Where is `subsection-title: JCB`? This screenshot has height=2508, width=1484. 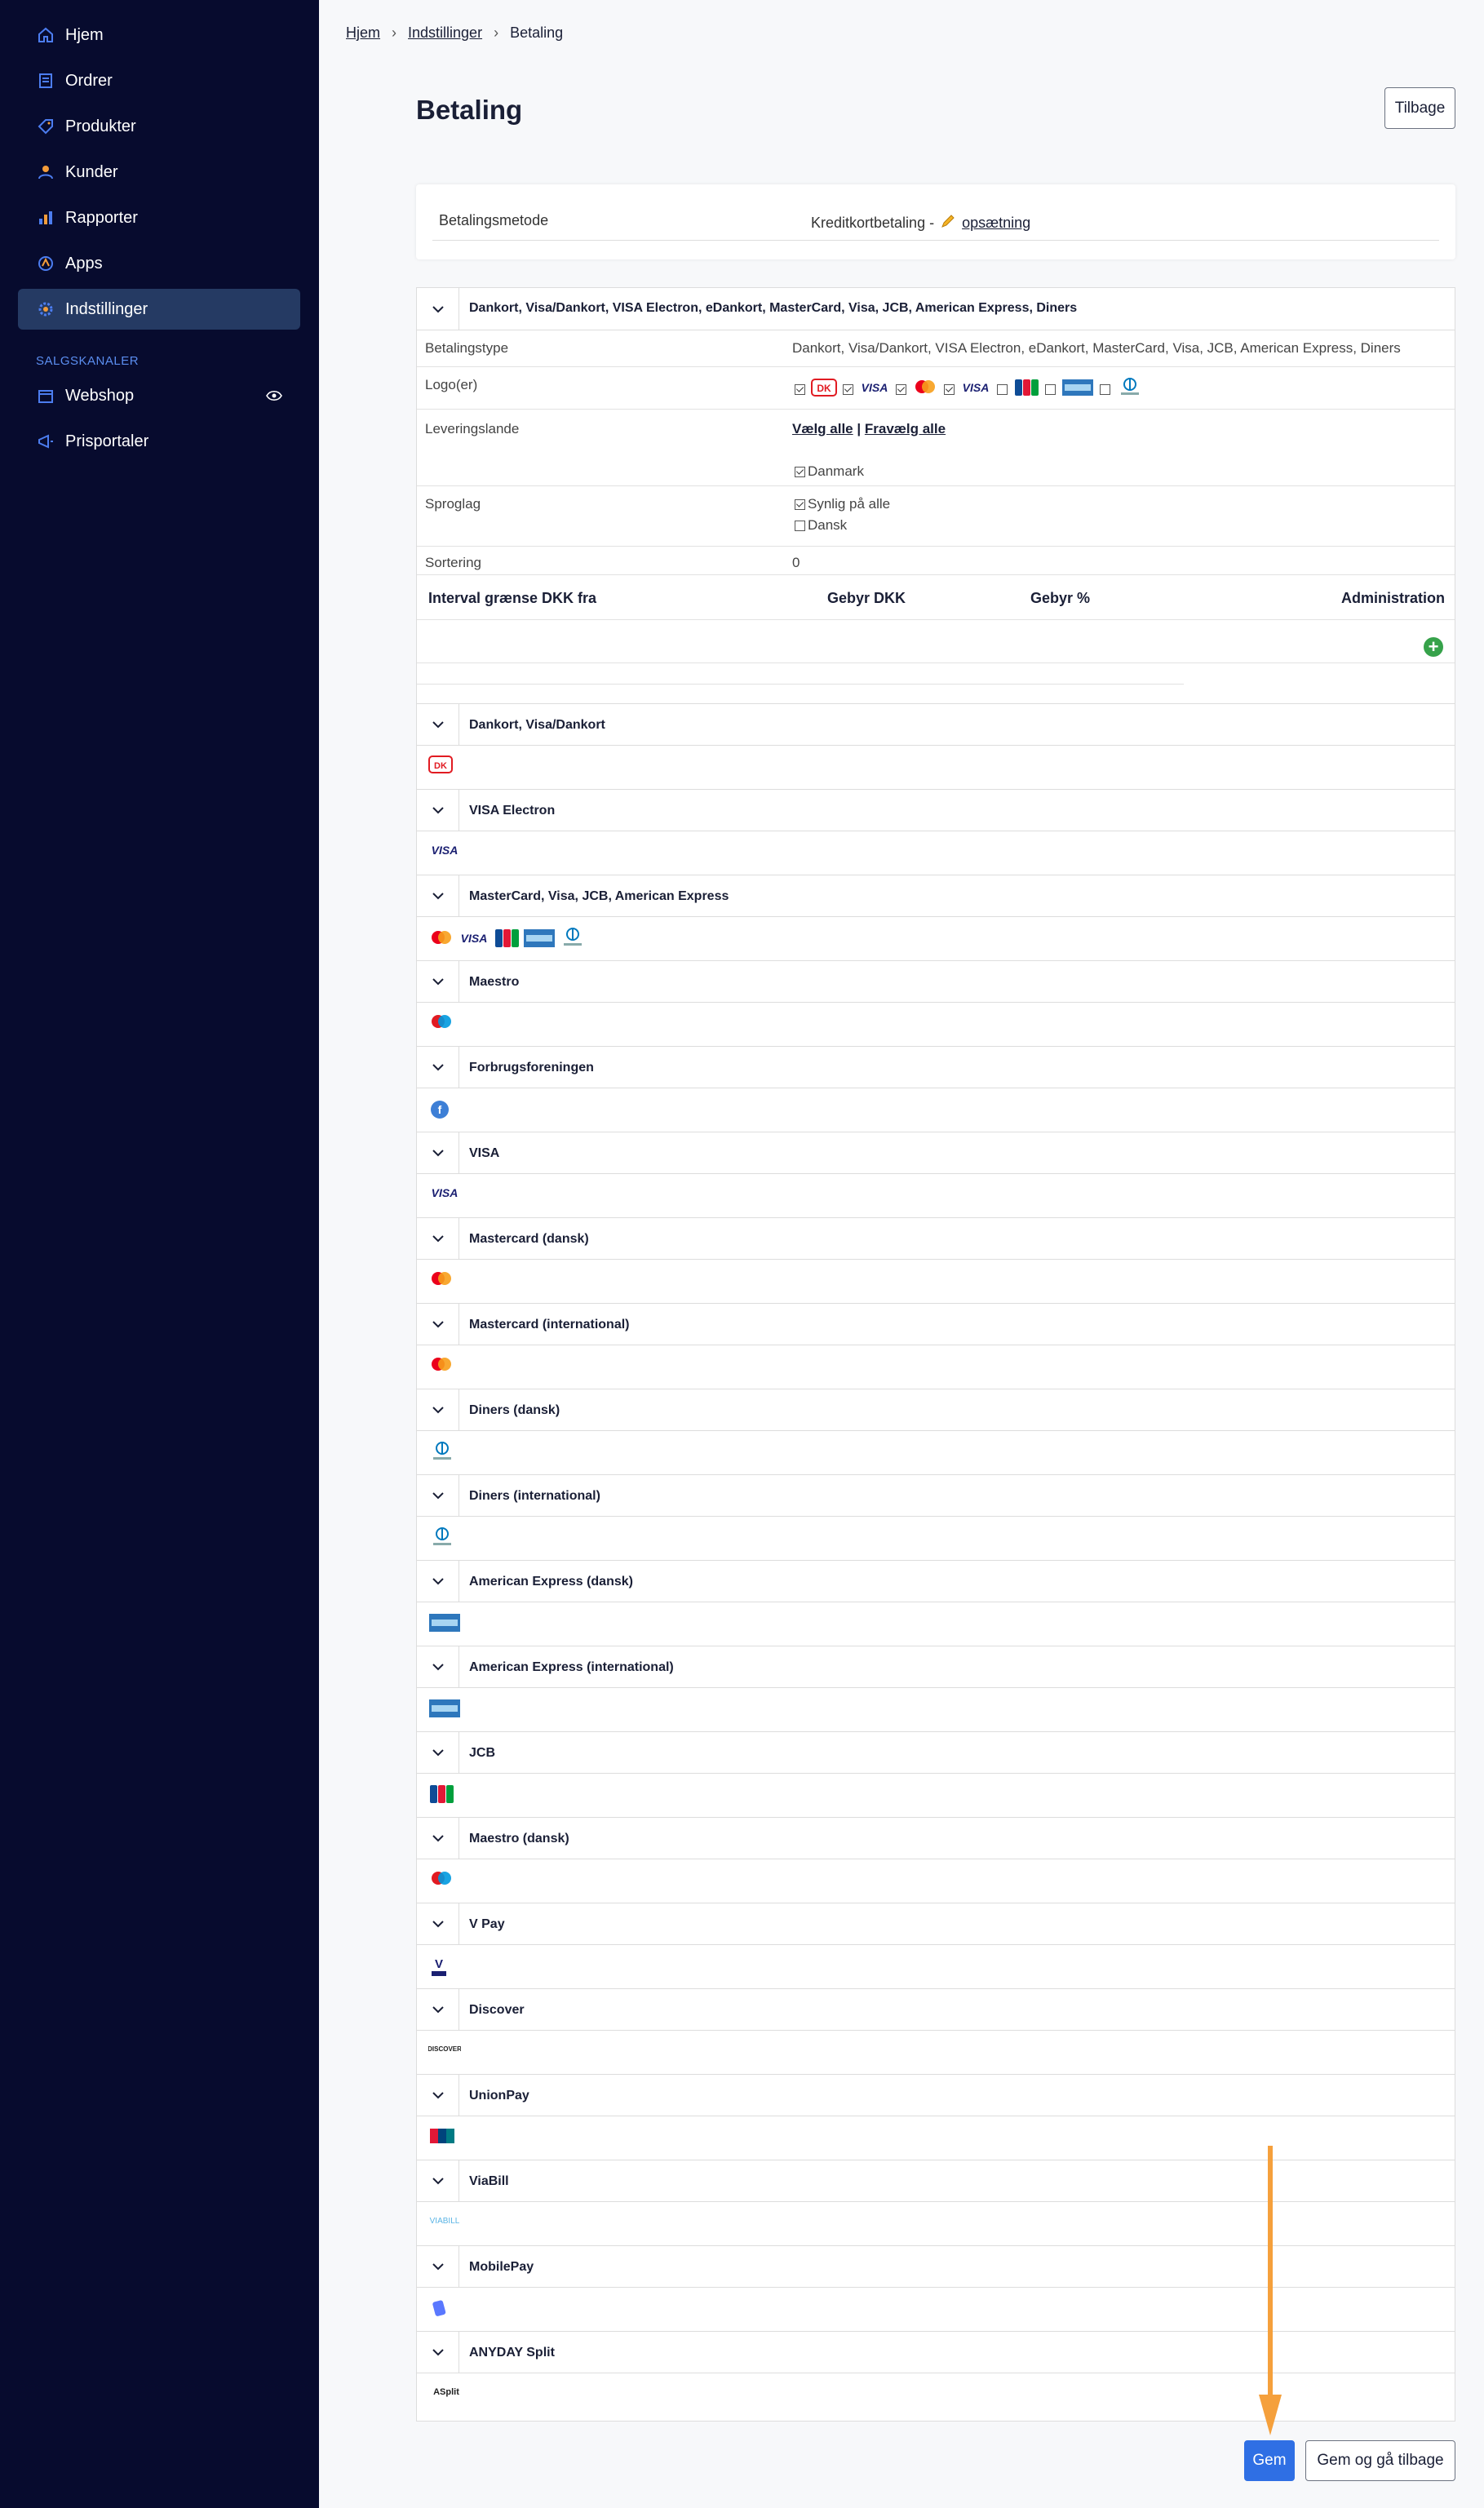 subsection-title: JCB is located at coordinates (482, 1753).